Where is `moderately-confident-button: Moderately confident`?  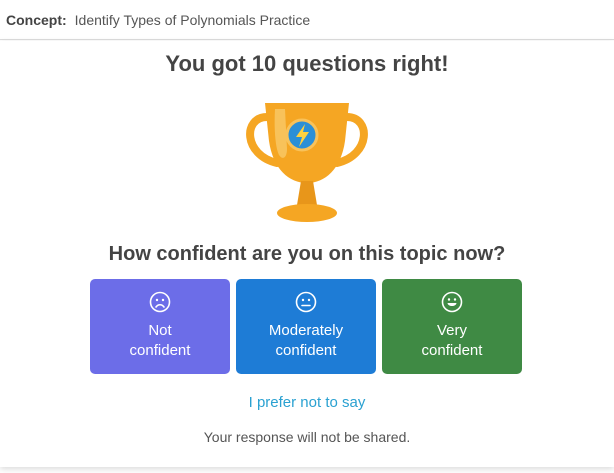 moderately-confident-button: Moderately confident is located at coordinates (306, 326).